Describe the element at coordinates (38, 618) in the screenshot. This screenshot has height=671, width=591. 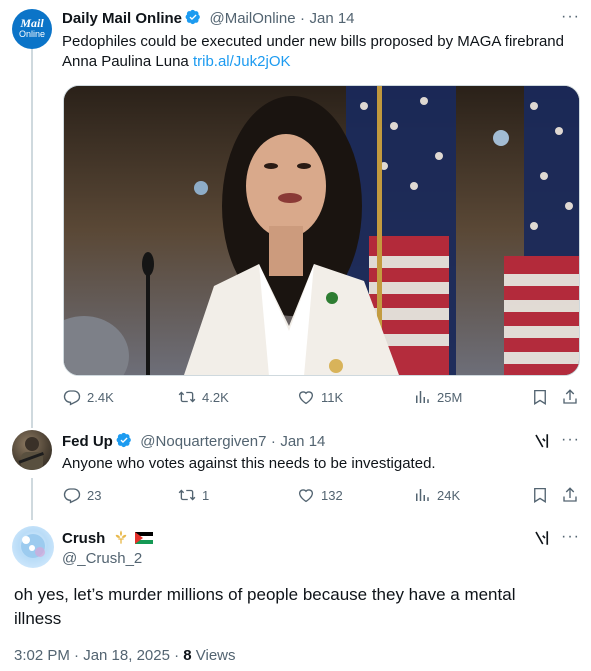
I see `tweet3-text-line2: illness` at that location.